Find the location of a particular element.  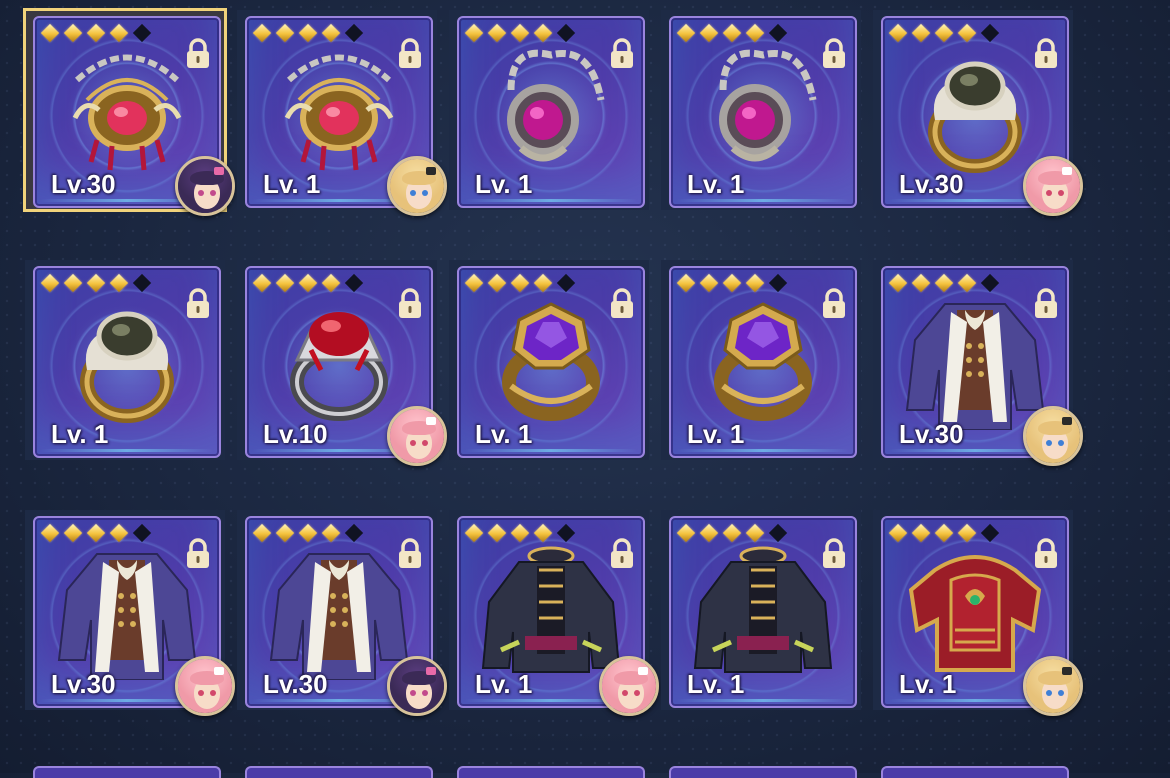

equipment-slot: Lv.10 is located at coordinates (342, 363).